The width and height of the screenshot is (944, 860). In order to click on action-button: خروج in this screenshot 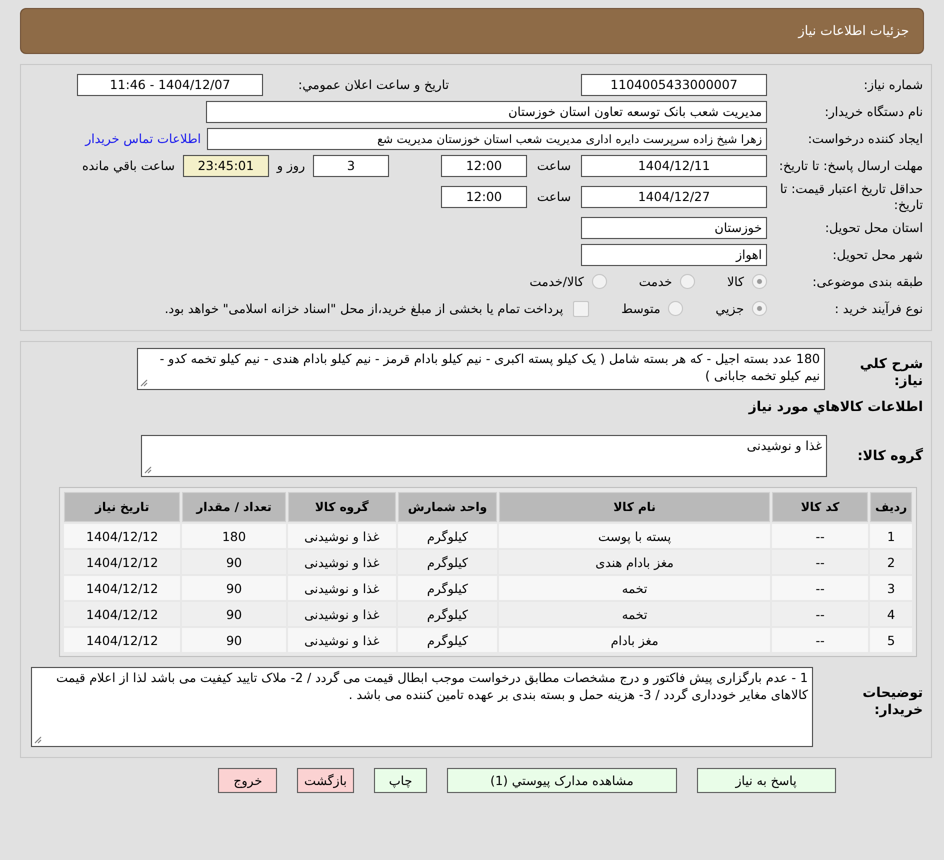, I will do `click(248, 781)`.